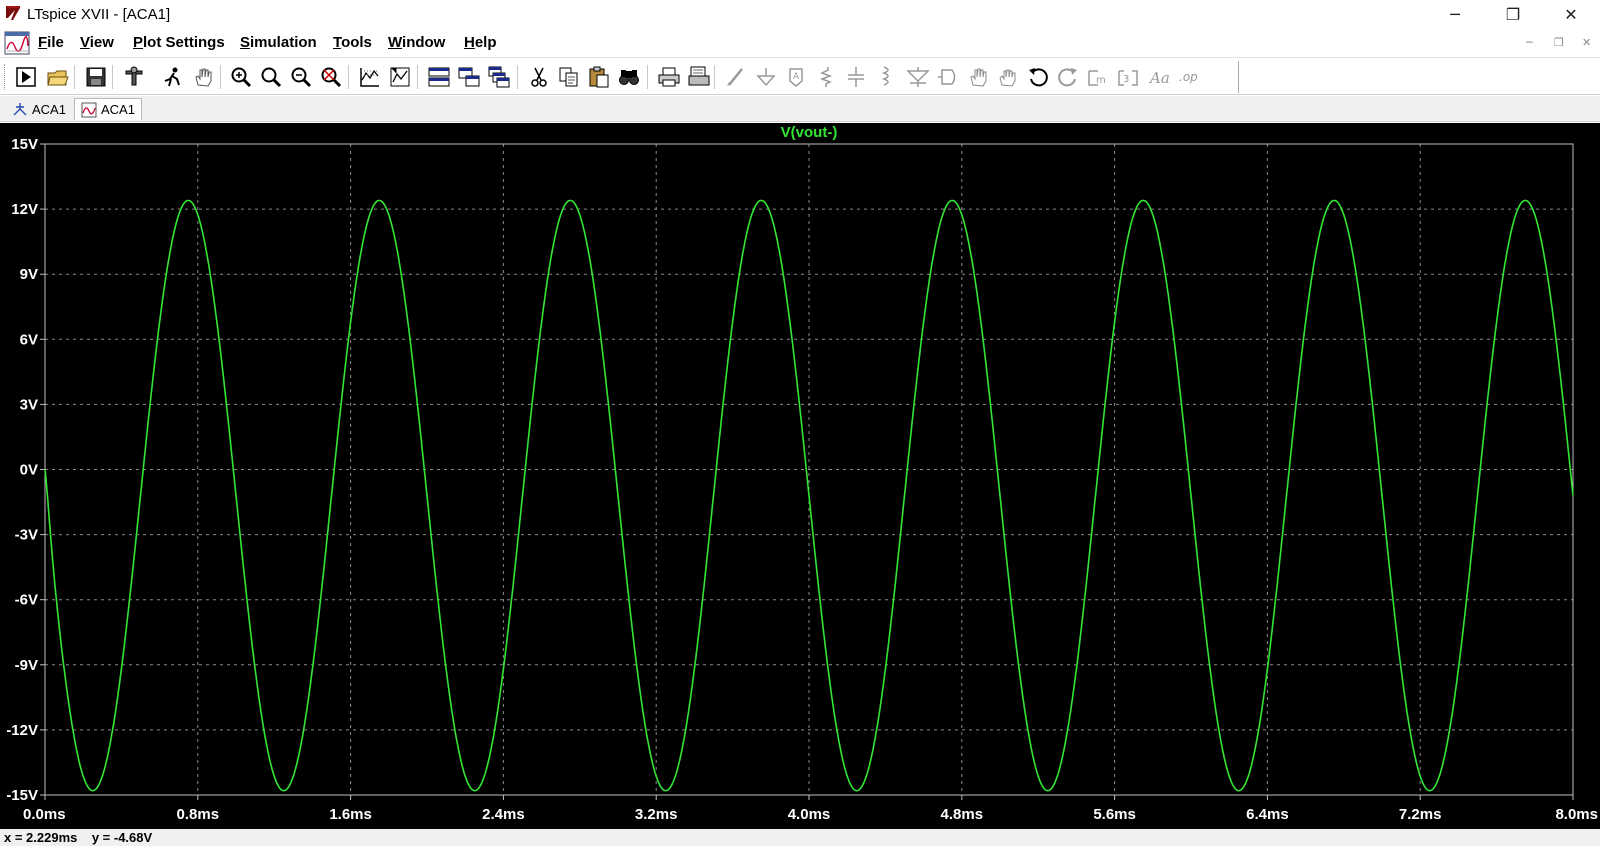  I want to click on resistor-icon, so click(826, 77).